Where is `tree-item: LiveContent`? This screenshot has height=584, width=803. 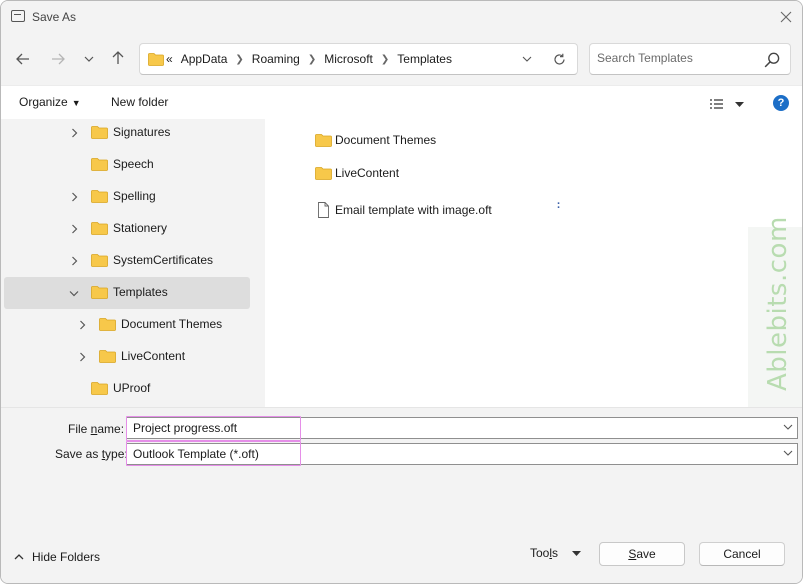 tree-item: LiveContent is located at coordinates (127, 357).